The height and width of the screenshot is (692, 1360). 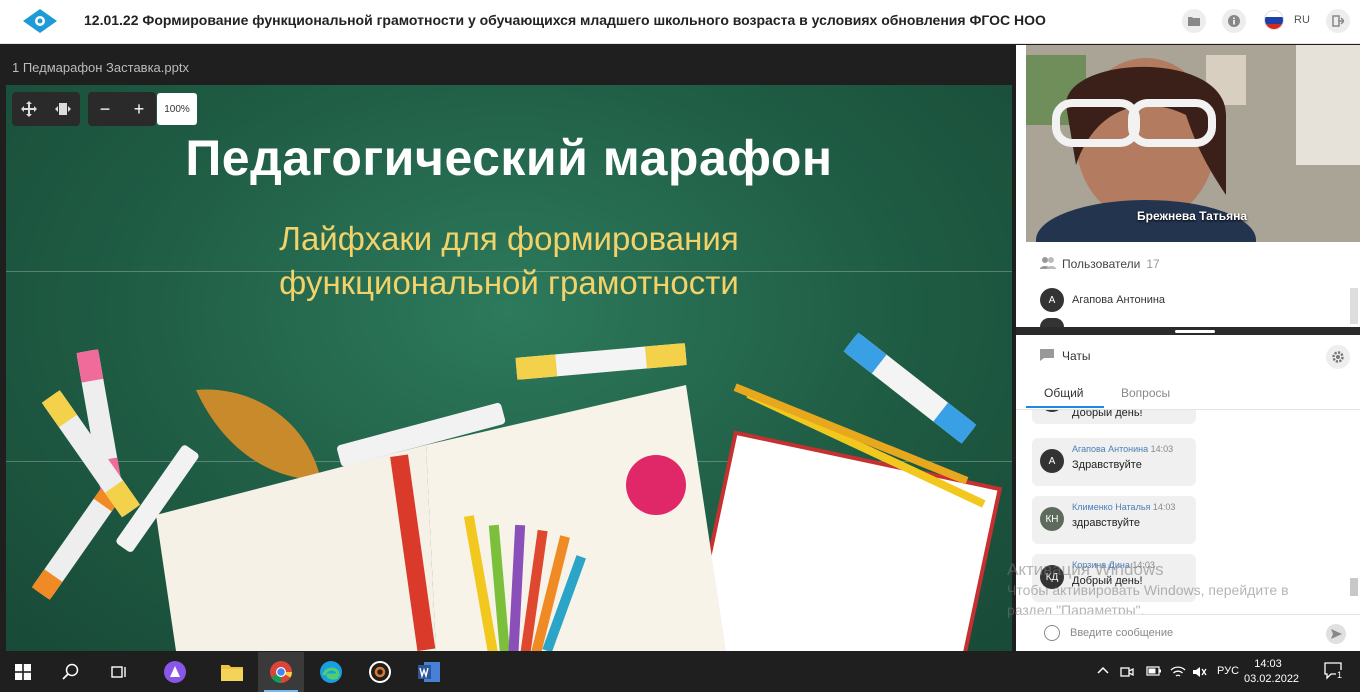 I want to click on watermark-line1: Активация Windows, so click(x=1085, y=569).